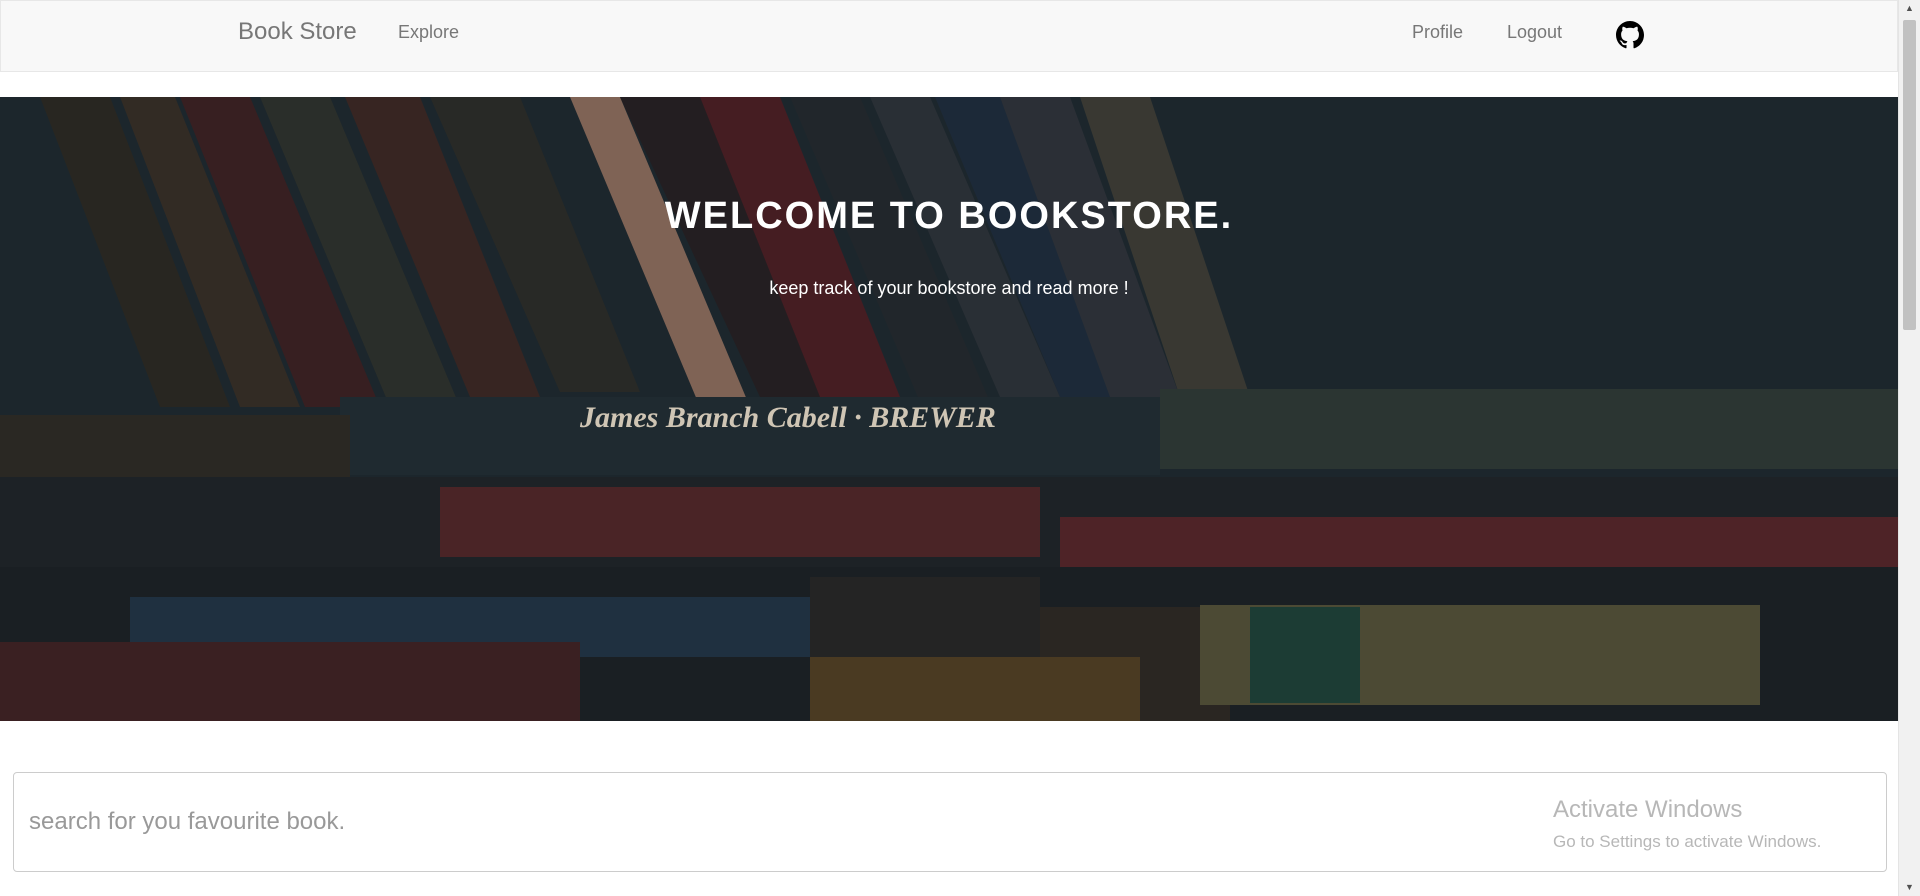 This screenshot has width=1920, height=896. I want to click on hero-title: WELCOME TO BOOKSTORE., so click(949, 216).